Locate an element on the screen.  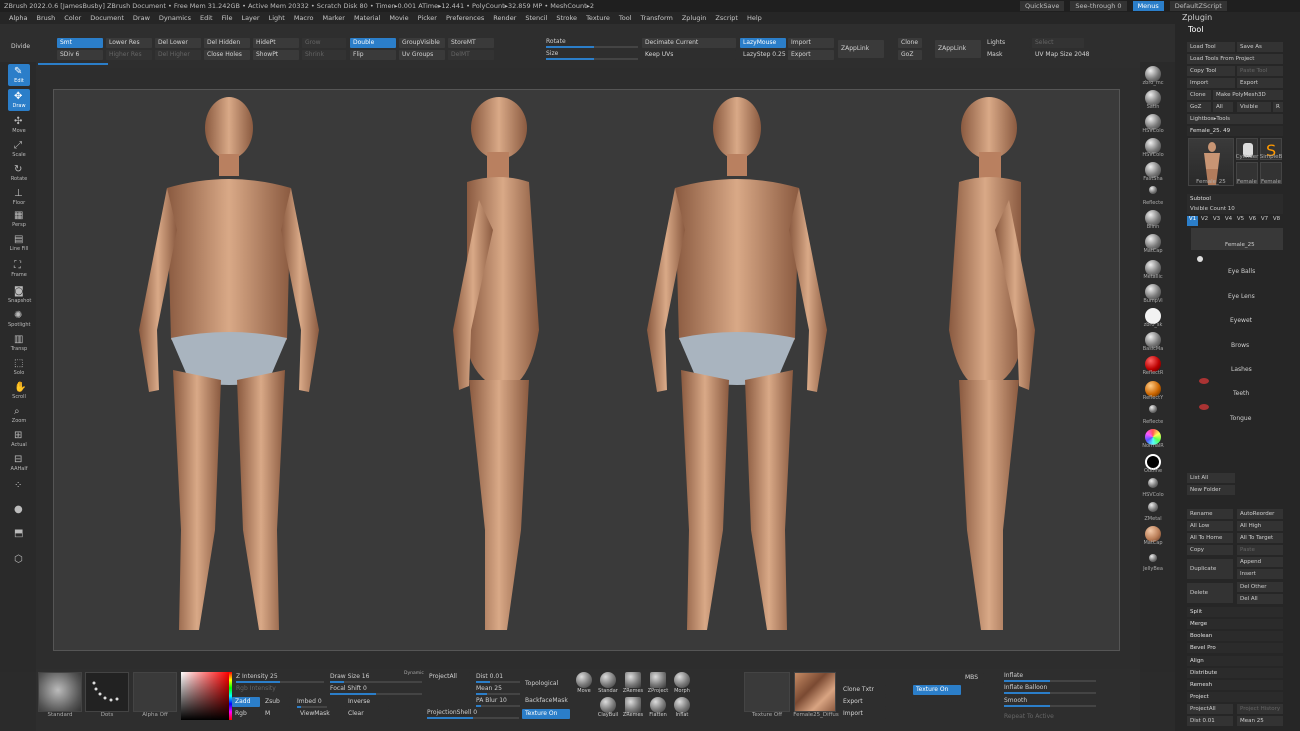
color-picker is located at coordinates (205, 696).